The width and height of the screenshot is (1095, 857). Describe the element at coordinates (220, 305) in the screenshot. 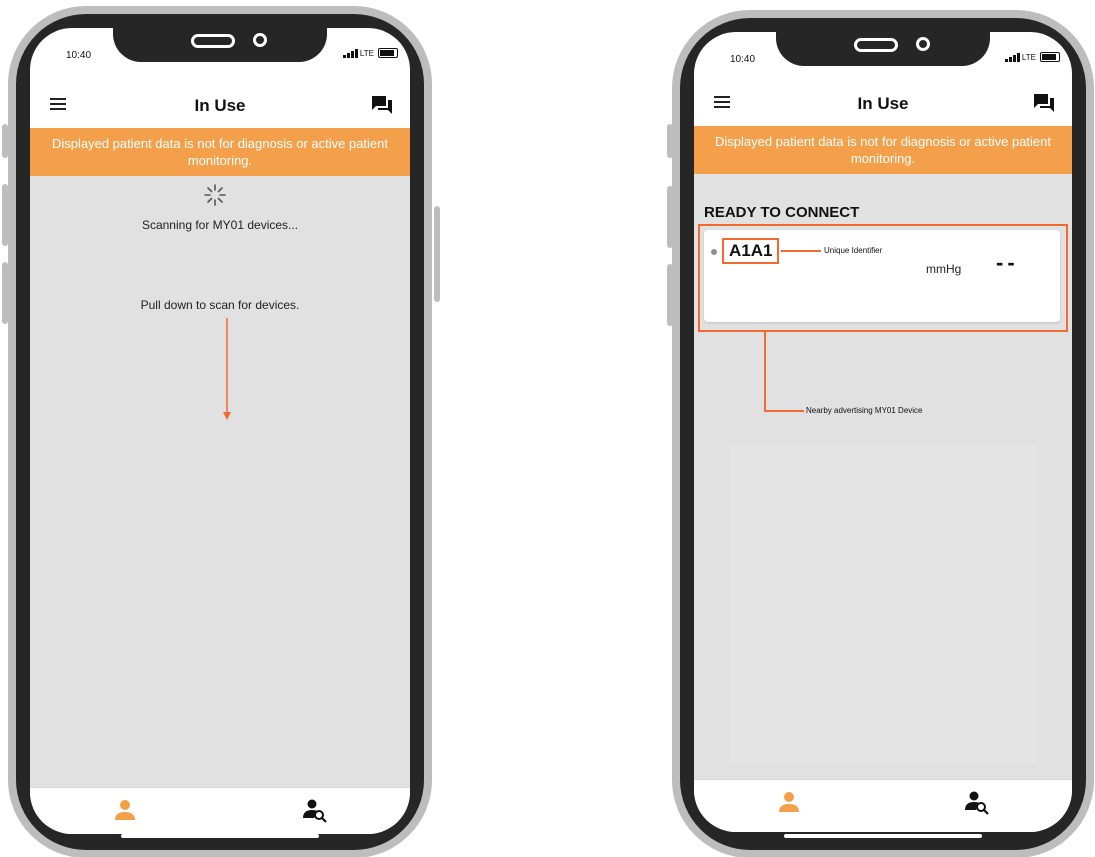

I see `pull-down-hint: Pull down to scan for devices.` at that location.